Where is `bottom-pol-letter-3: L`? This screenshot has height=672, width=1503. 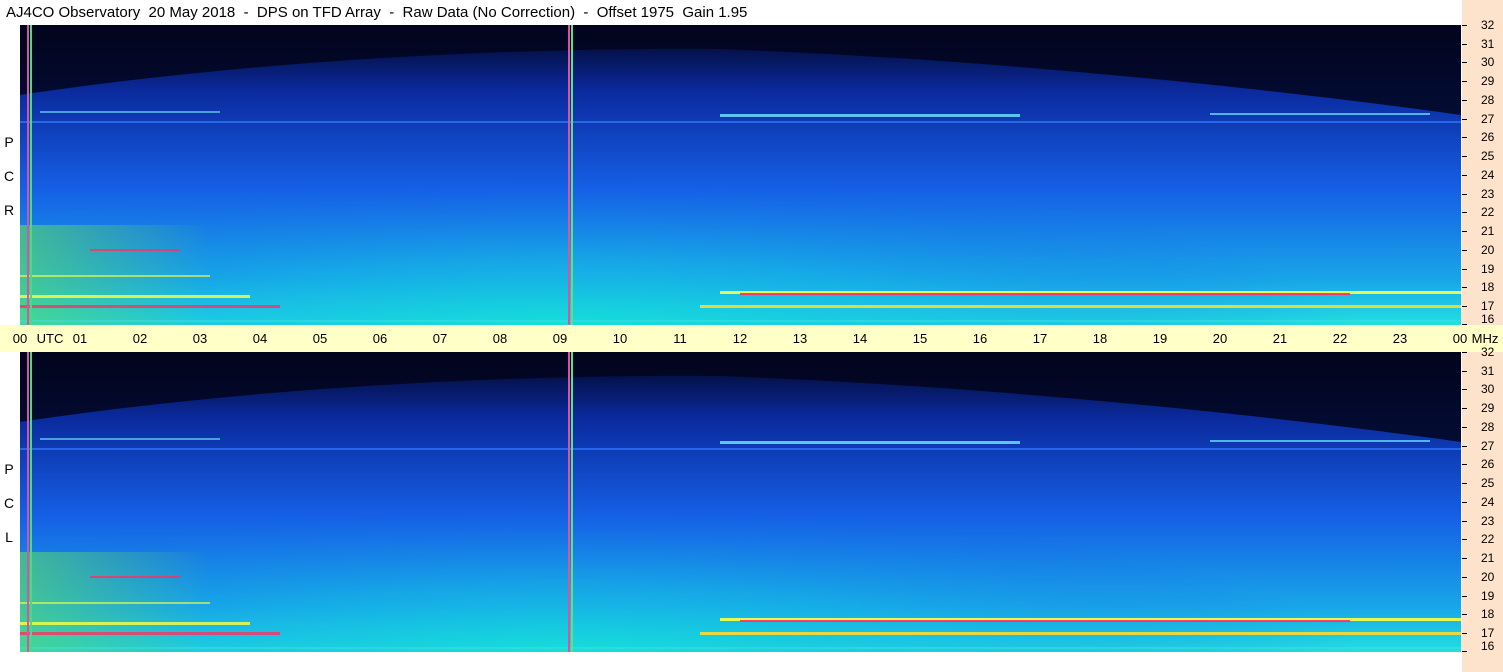 bottom-pol-letter-3: L is located at coordinates (9, 537).